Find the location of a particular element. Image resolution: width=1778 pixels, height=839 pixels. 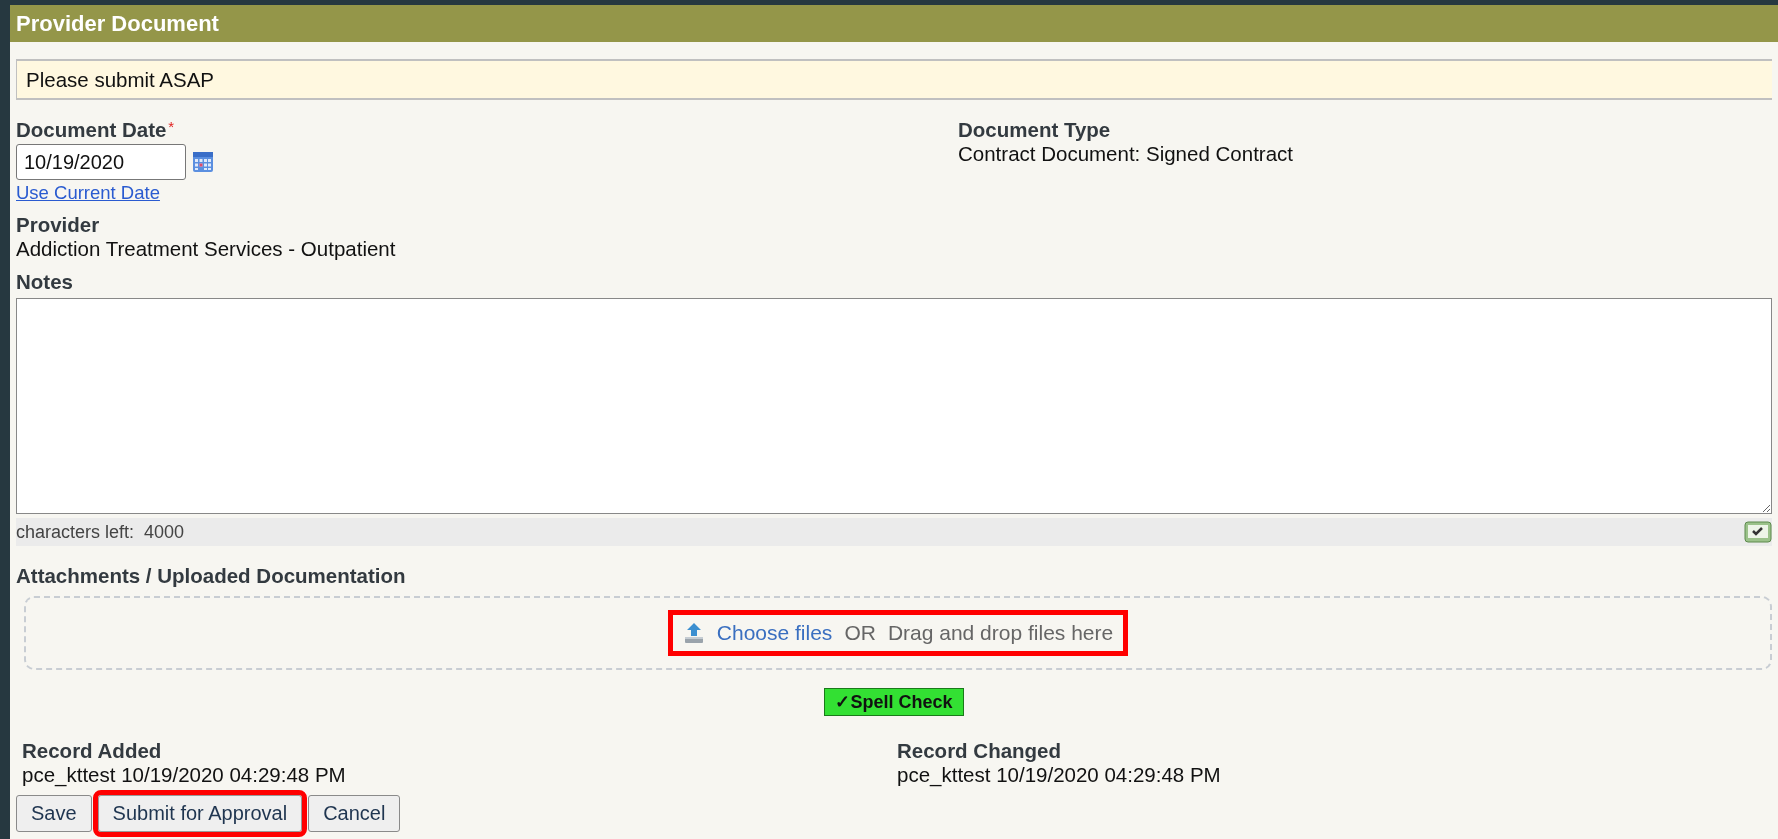

date-field: 10/19/2020 is located at coordinates (101, 162).